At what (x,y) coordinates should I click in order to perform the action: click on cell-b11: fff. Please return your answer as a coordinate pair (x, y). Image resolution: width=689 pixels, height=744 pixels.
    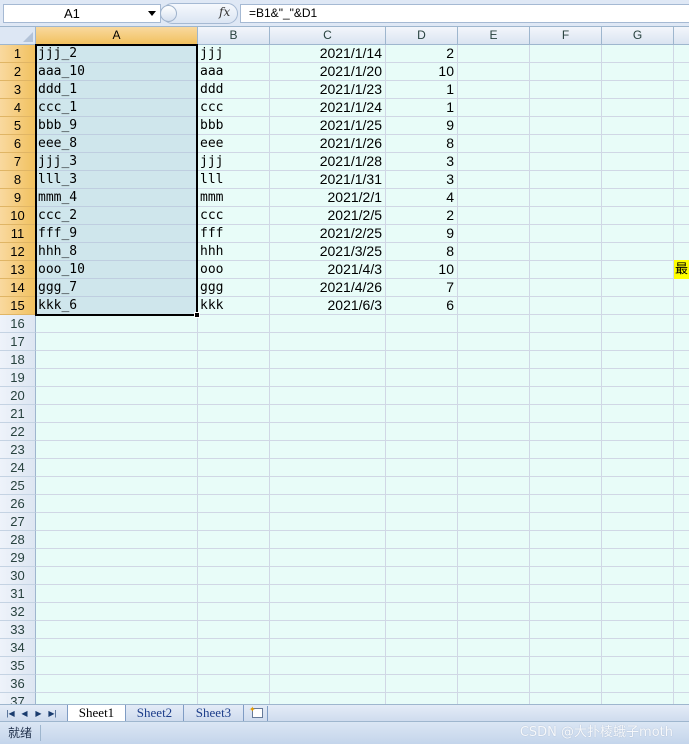
    Looking at the image, I should click on (233, 233).